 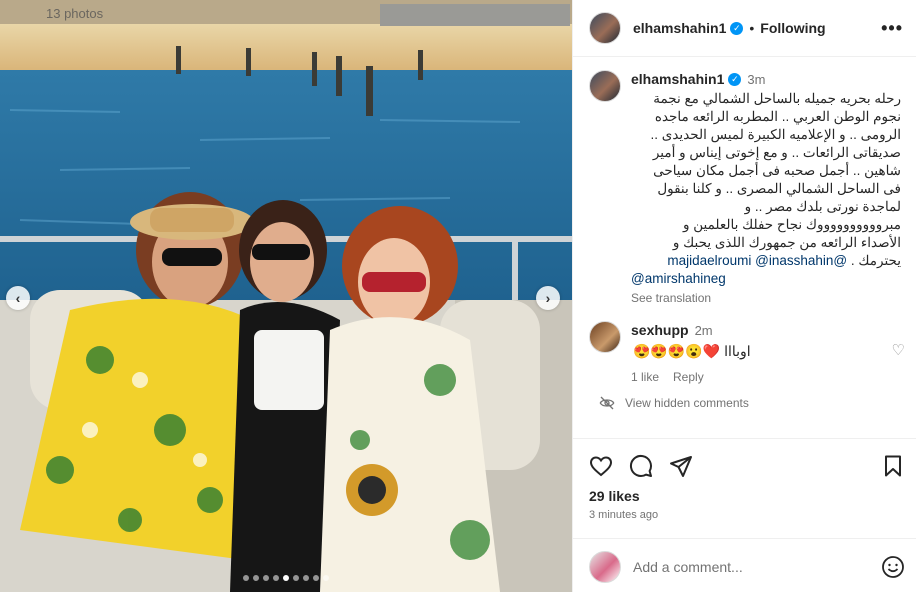 I want to click on author-username: elhamshahin1, so click(x=679, y=28).